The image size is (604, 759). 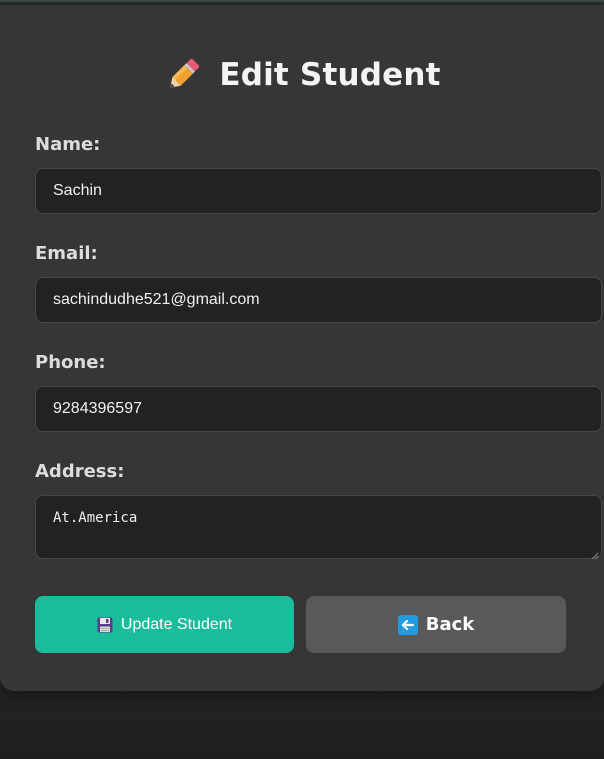 I want to click on email-label: Email:, so click(x=66, y=253).